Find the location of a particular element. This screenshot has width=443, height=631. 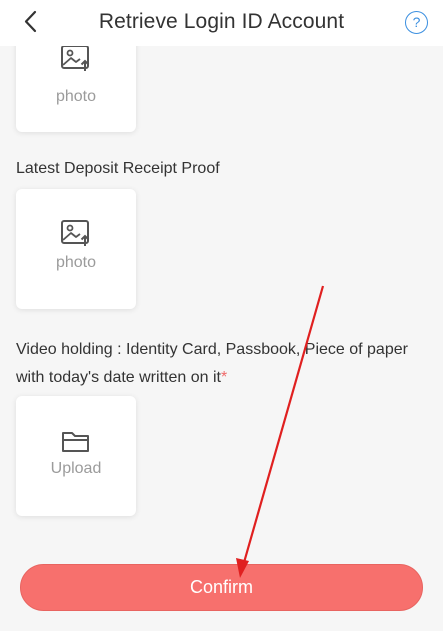

help-button: ? is located at coordinates (416, 22).